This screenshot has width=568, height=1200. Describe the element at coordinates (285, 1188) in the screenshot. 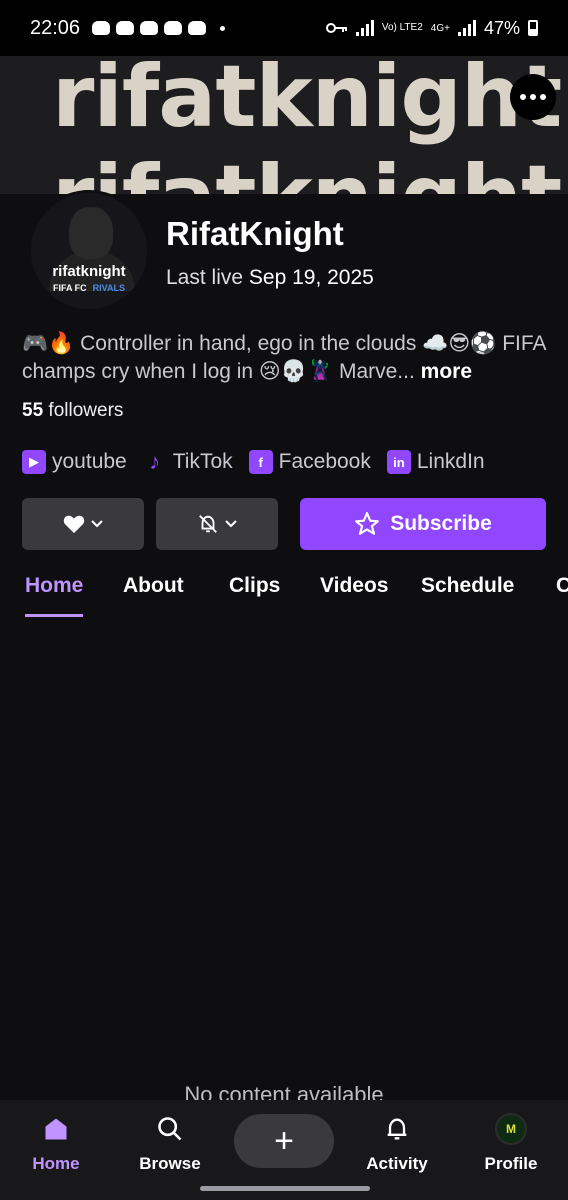

I see `home-indicator` at that location.